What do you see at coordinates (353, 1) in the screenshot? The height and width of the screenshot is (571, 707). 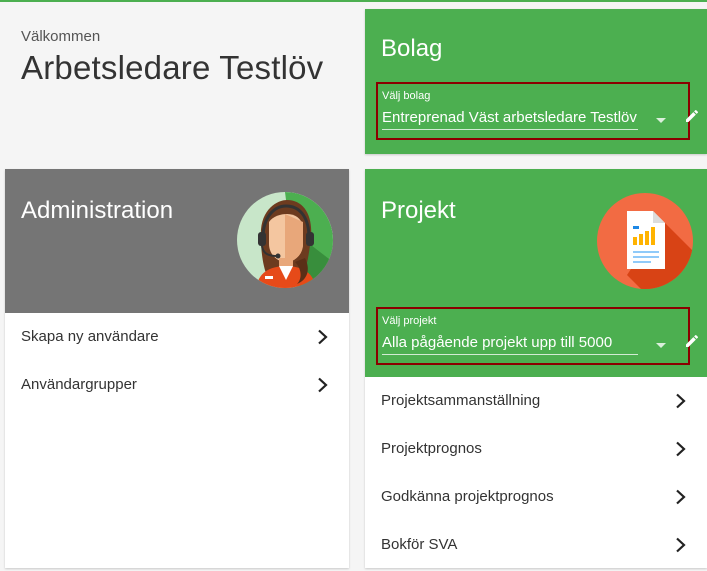 I see `top-accent-line` at bounding box center [353, 1].